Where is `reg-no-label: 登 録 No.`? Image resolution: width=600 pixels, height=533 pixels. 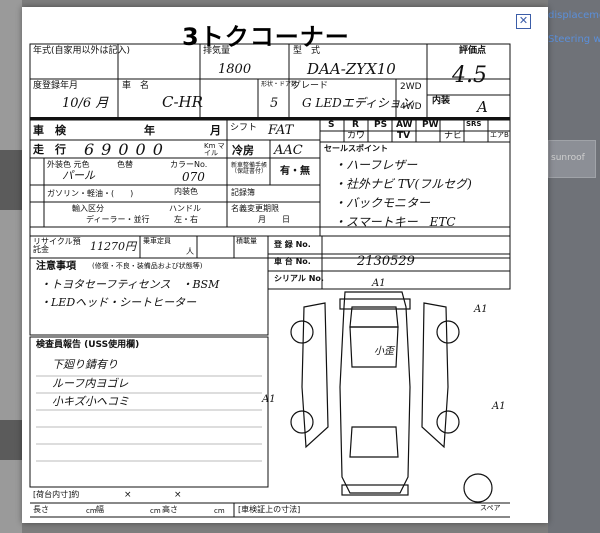 reg-no-label: 登 録 No. is located at coordinates (292, 244).